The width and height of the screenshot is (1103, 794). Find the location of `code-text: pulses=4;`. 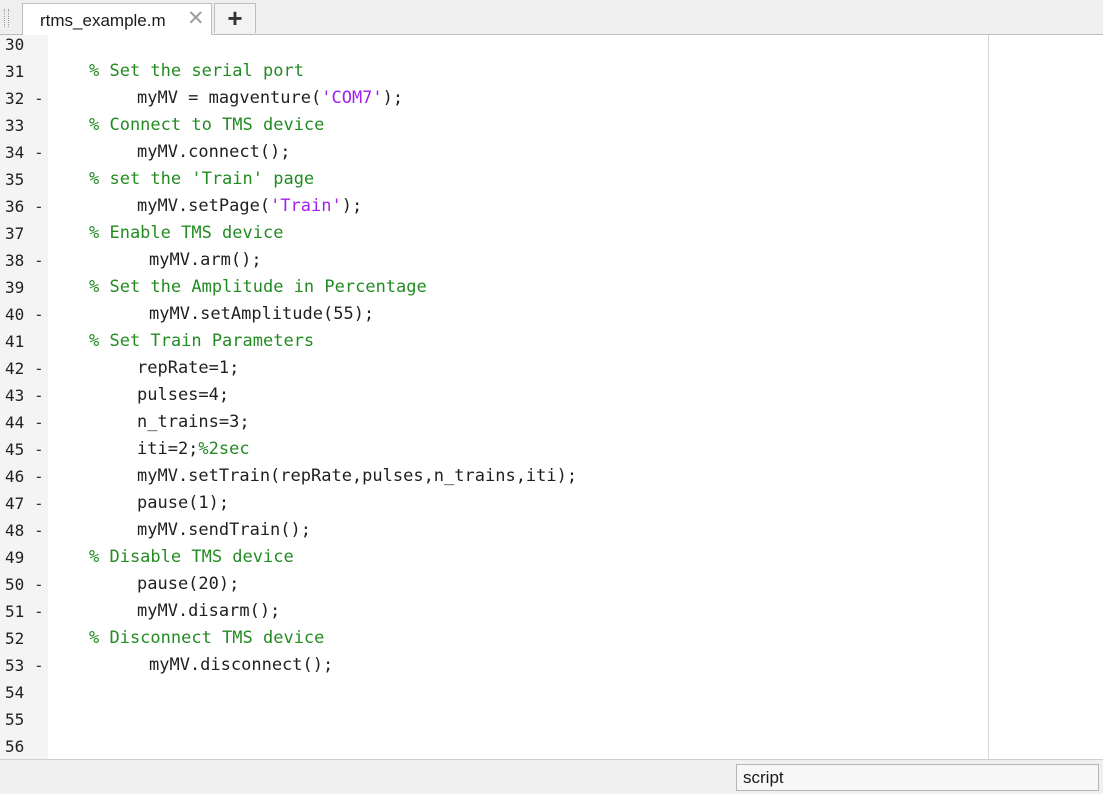

code-text: pulses=4; is located at coordinates (183, 395).